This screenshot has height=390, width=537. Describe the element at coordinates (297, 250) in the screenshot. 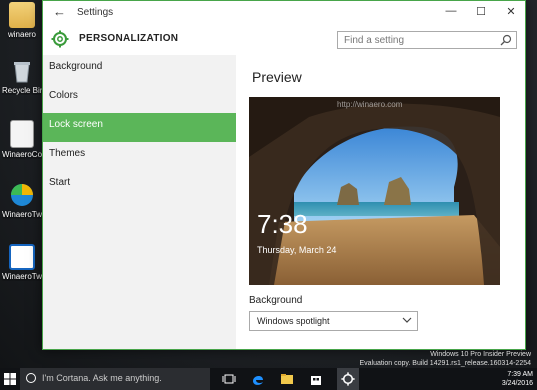

I see `preview-date: Thursday, March 24` at that location.